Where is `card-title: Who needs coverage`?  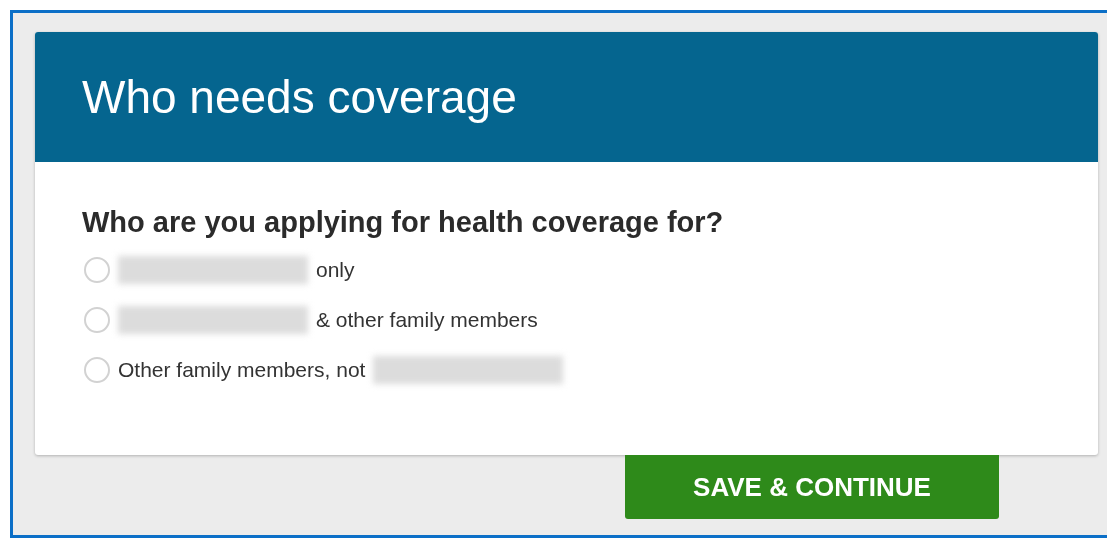 card-title: Who needs coverage is located at coordinates (299, 97).